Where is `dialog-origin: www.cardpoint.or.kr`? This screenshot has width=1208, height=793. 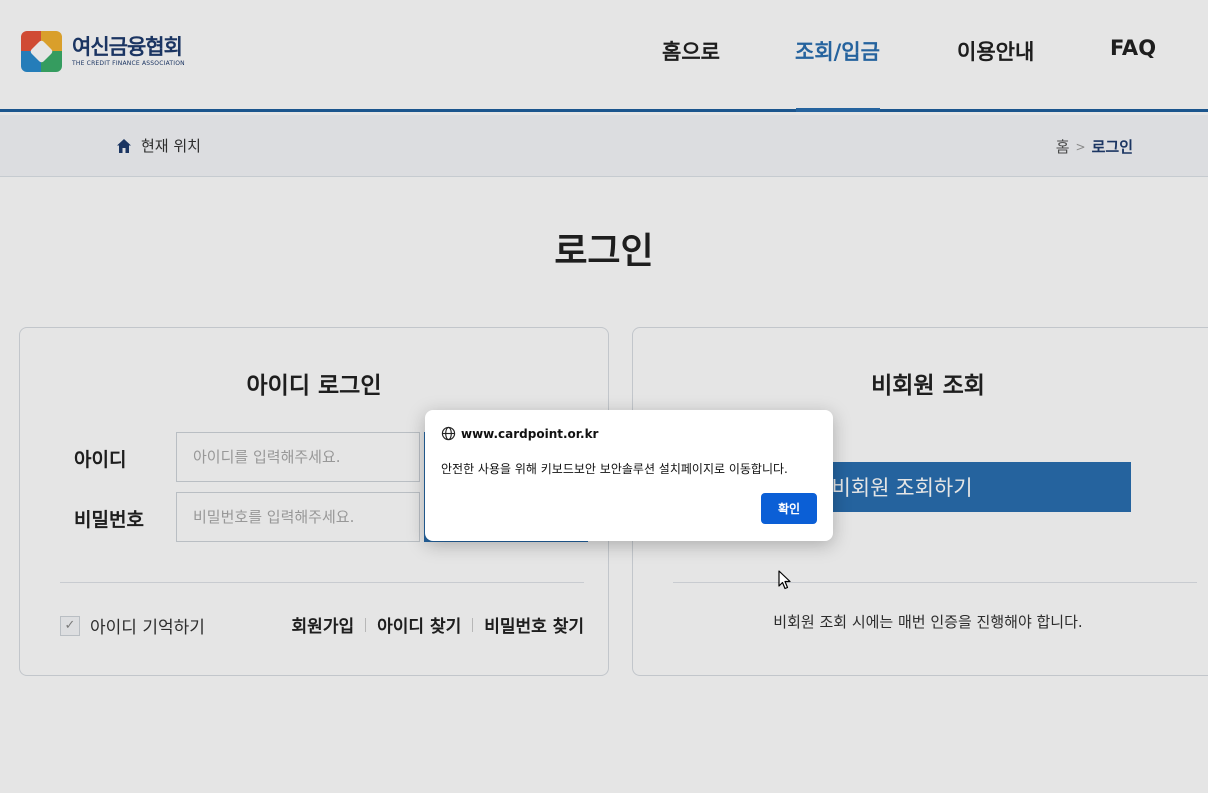 dialog-origin: www.cardpoint.or.kr is located at coordinates (519, 433).